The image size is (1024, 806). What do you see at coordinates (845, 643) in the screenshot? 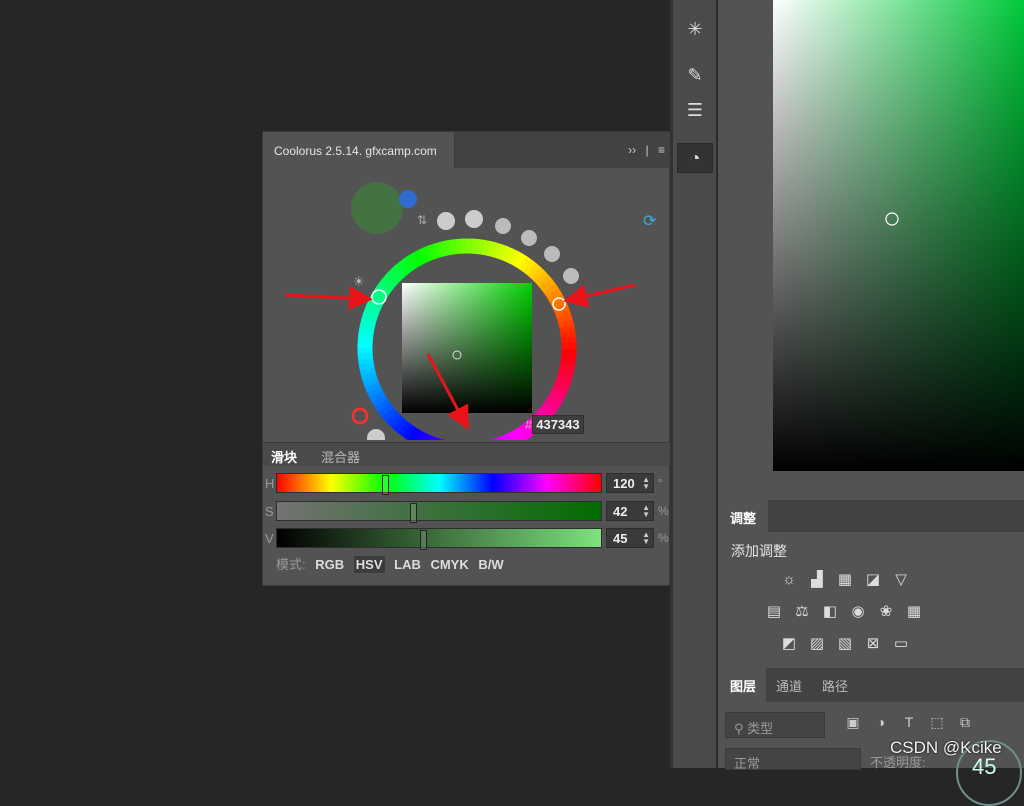
I see `threshold-icon: ▧` at bounding box center [845, 643].